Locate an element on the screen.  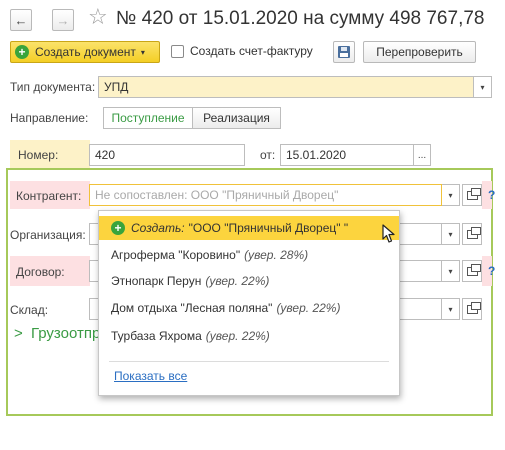
arrow-right-icon: → is located at coordinates (63, 20).